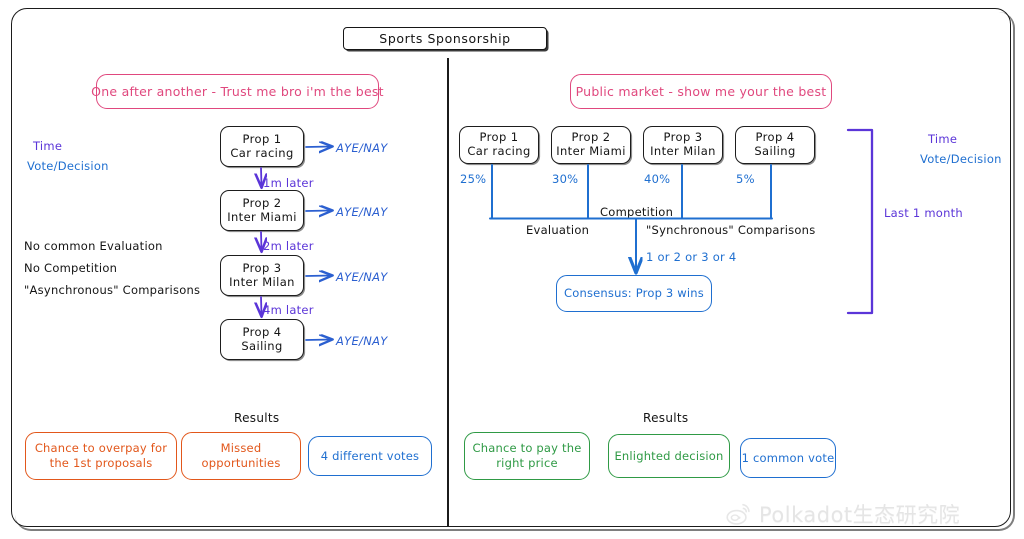 This screenshot has height=539, width=1024. What do you see at coordinates (691, 257) in the screenshot?
I see `choice-label: 1 or 2 or 3 or 4` at bounding box center [691, 257].